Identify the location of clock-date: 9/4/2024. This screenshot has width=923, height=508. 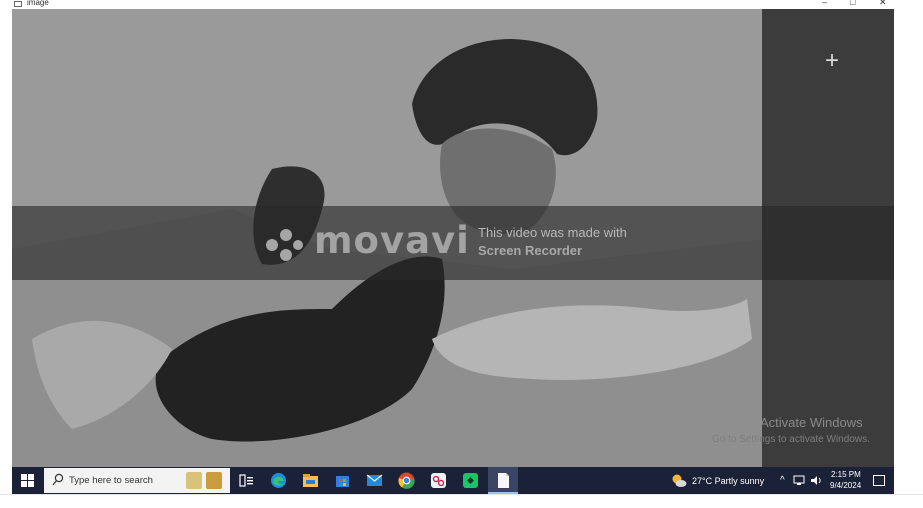
(845, 485).